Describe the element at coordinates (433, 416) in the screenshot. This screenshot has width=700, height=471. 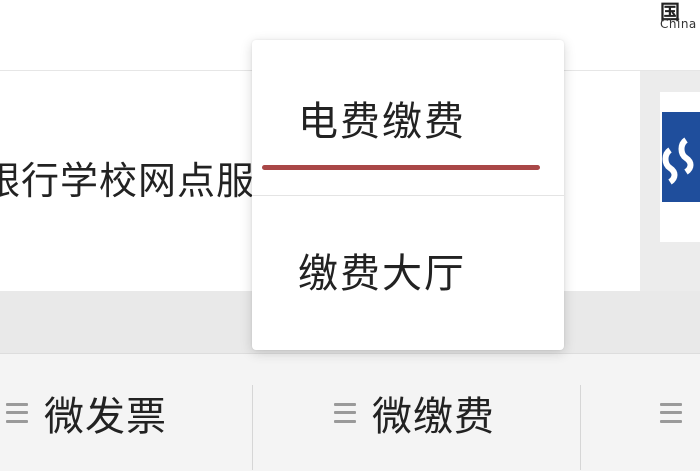
I see `menu-item-label: 微缴费` at that location.